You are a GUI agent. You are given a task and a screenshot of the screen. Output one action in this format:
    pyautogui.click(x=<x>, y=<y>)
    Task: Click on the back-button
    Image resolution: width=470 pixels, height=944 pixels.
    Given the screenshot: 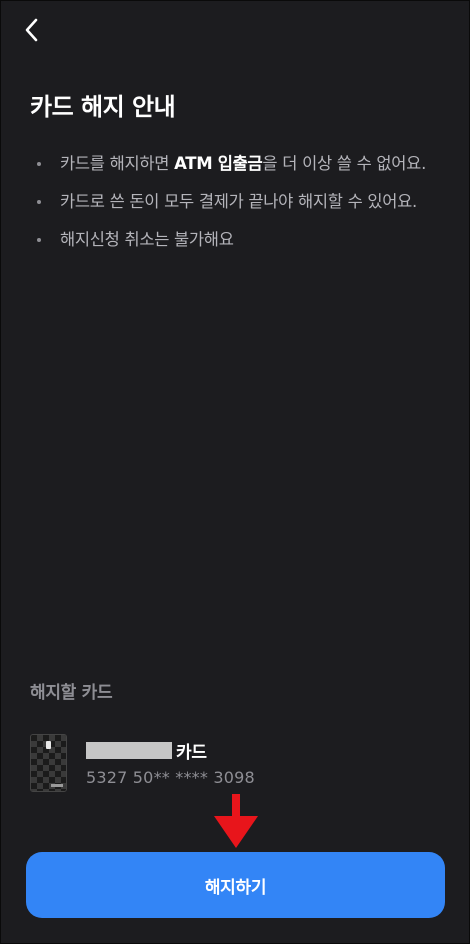 What is the action you would take?
    pyautogui.click(x=32, y=30)
    